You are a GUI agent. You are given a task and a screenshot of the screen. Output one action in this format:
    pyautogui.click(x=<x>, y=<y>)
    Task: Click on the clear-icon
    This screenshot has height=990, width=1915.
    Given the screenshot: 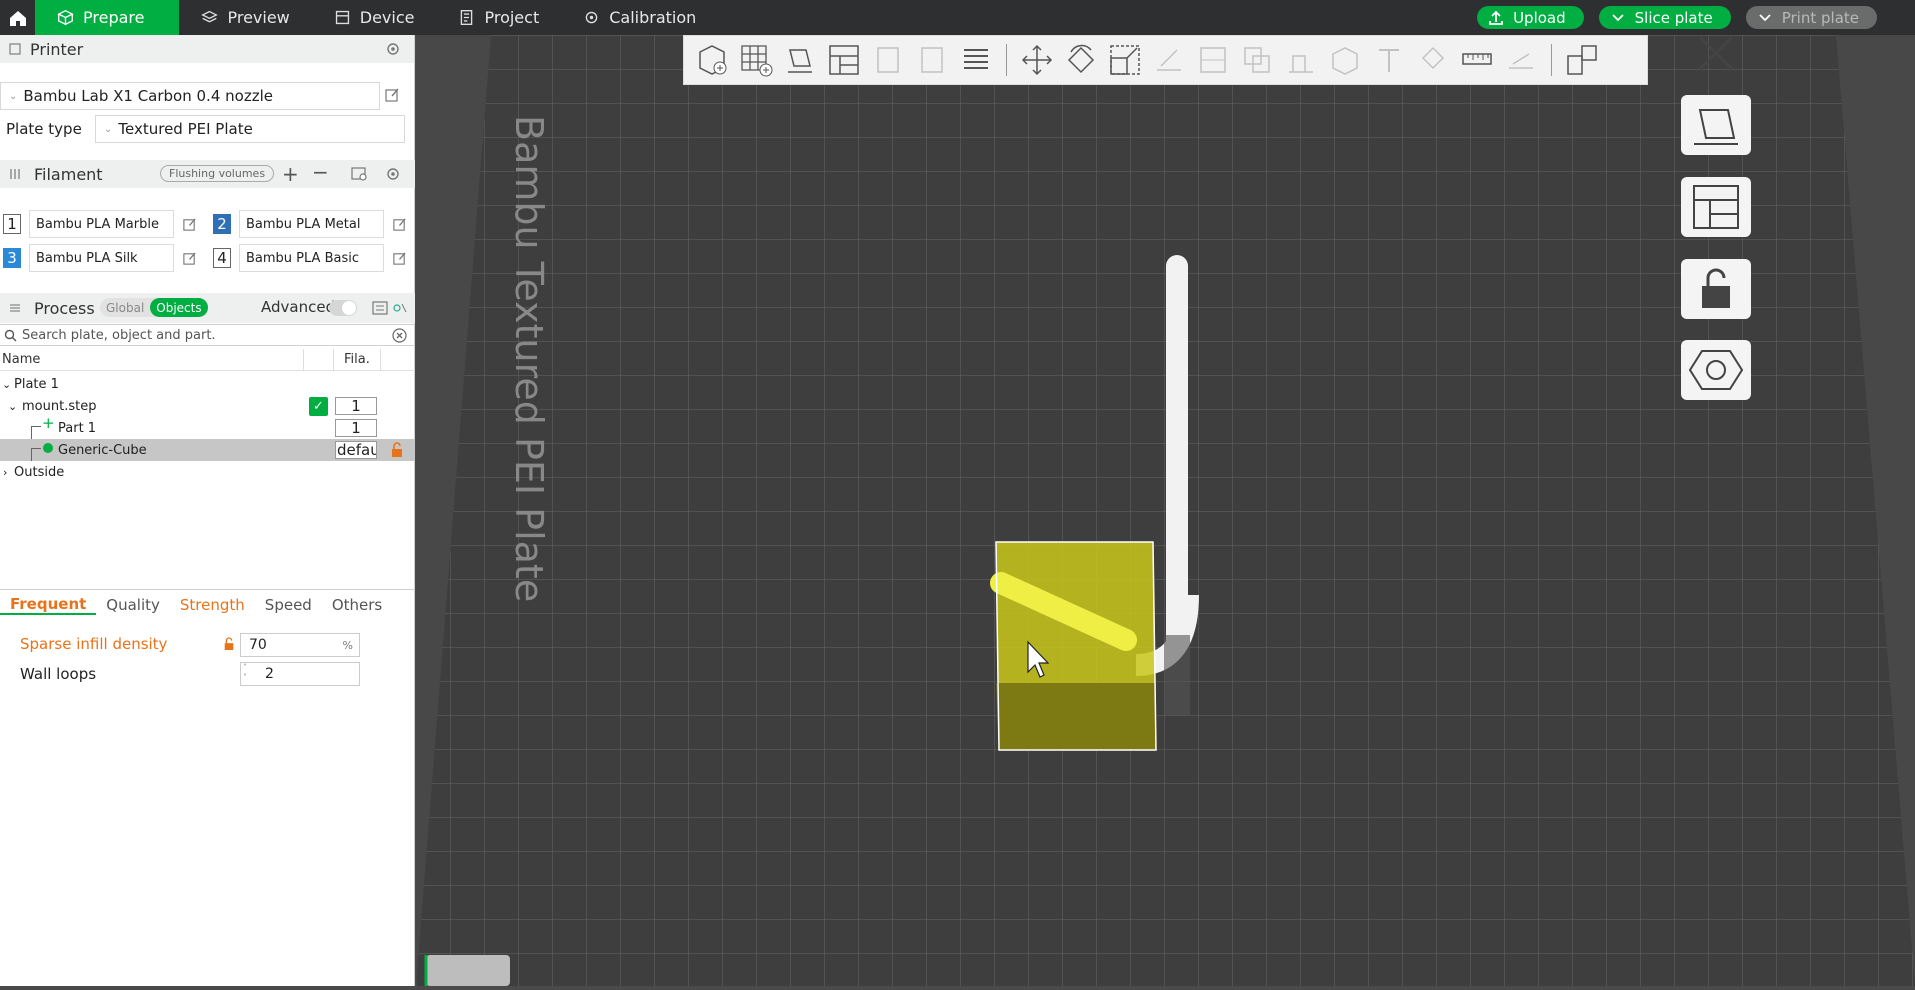 What is the action you would take?
    pyautogui.click(x=399, y=335)
    